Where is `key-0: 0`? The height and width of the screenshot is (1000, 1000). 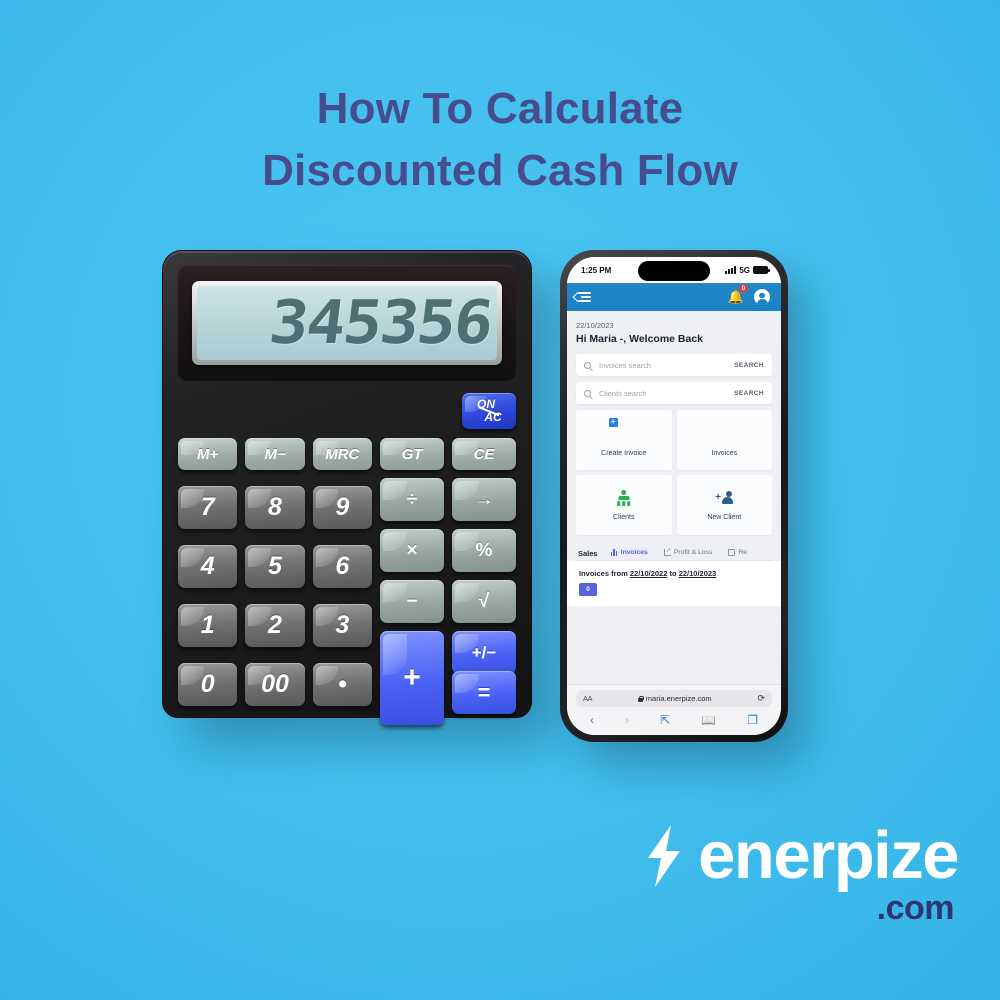
key-0: 0 is located at coordinates (208, 684).